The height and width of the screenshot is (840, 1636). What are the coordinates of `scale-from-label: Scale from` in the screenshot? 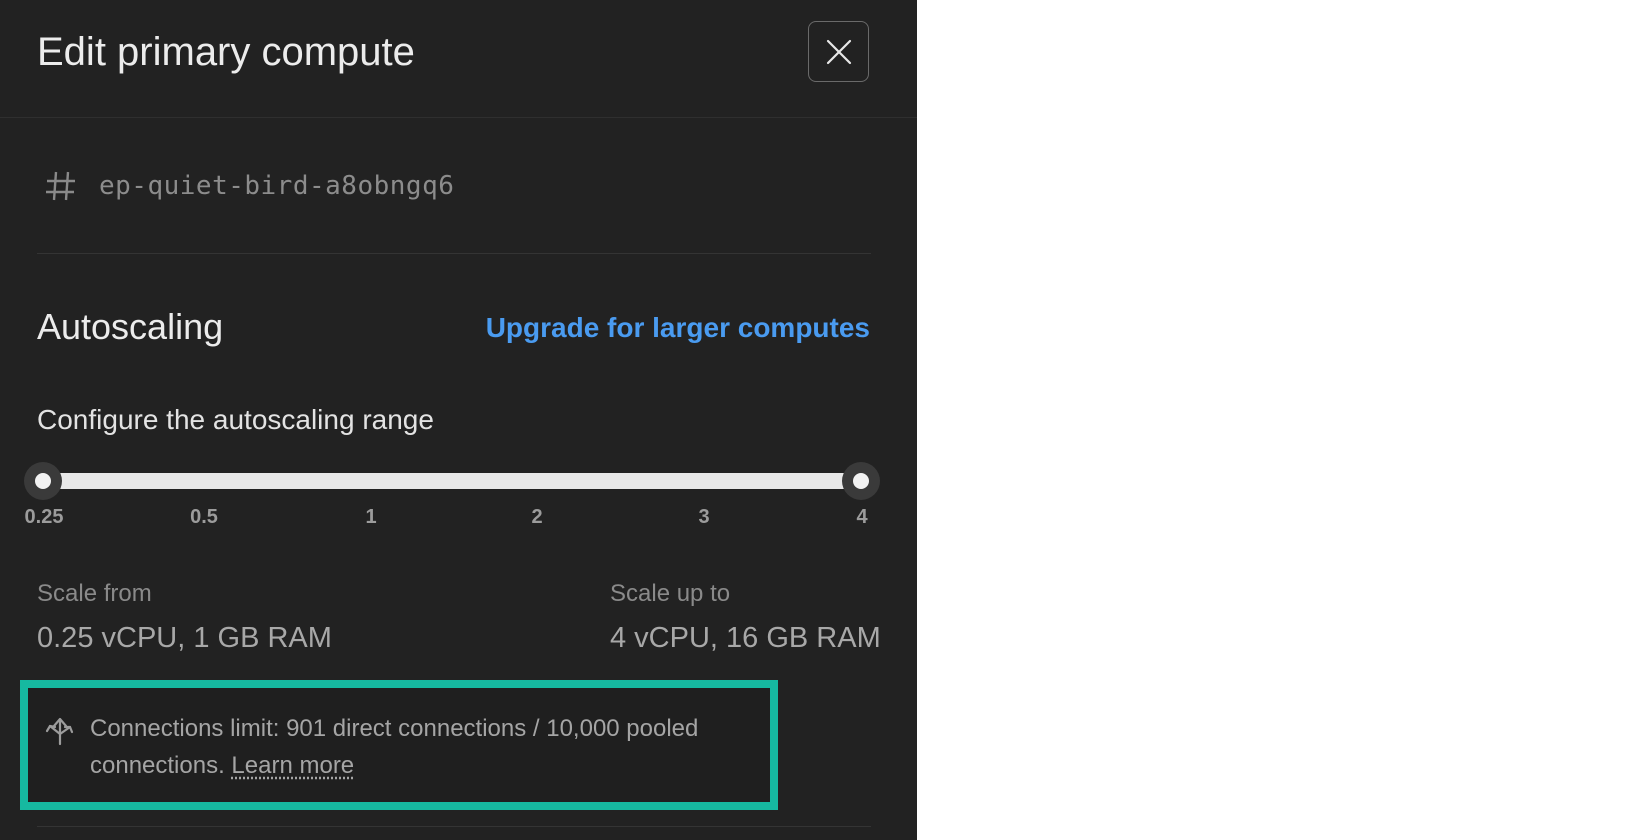 It's located at (94, 593).